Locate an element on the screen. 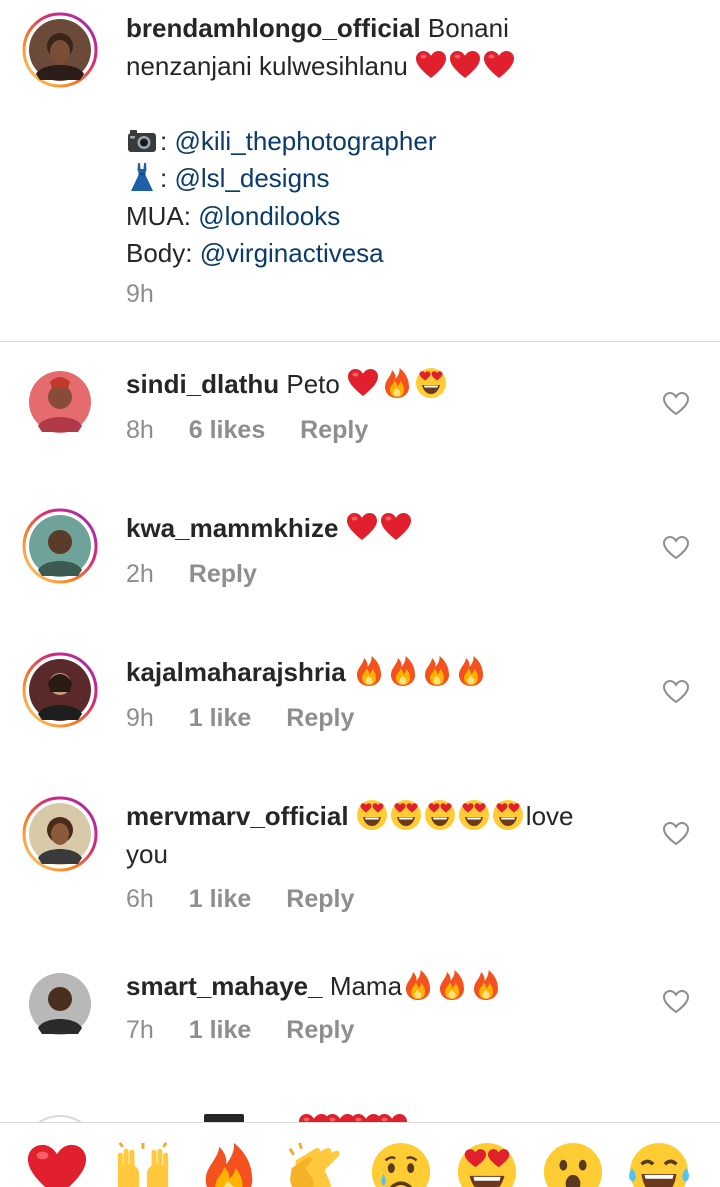 The image size is (720, 1187). comment-username: smart_mahaye_ is located at coordinates (224, 986).